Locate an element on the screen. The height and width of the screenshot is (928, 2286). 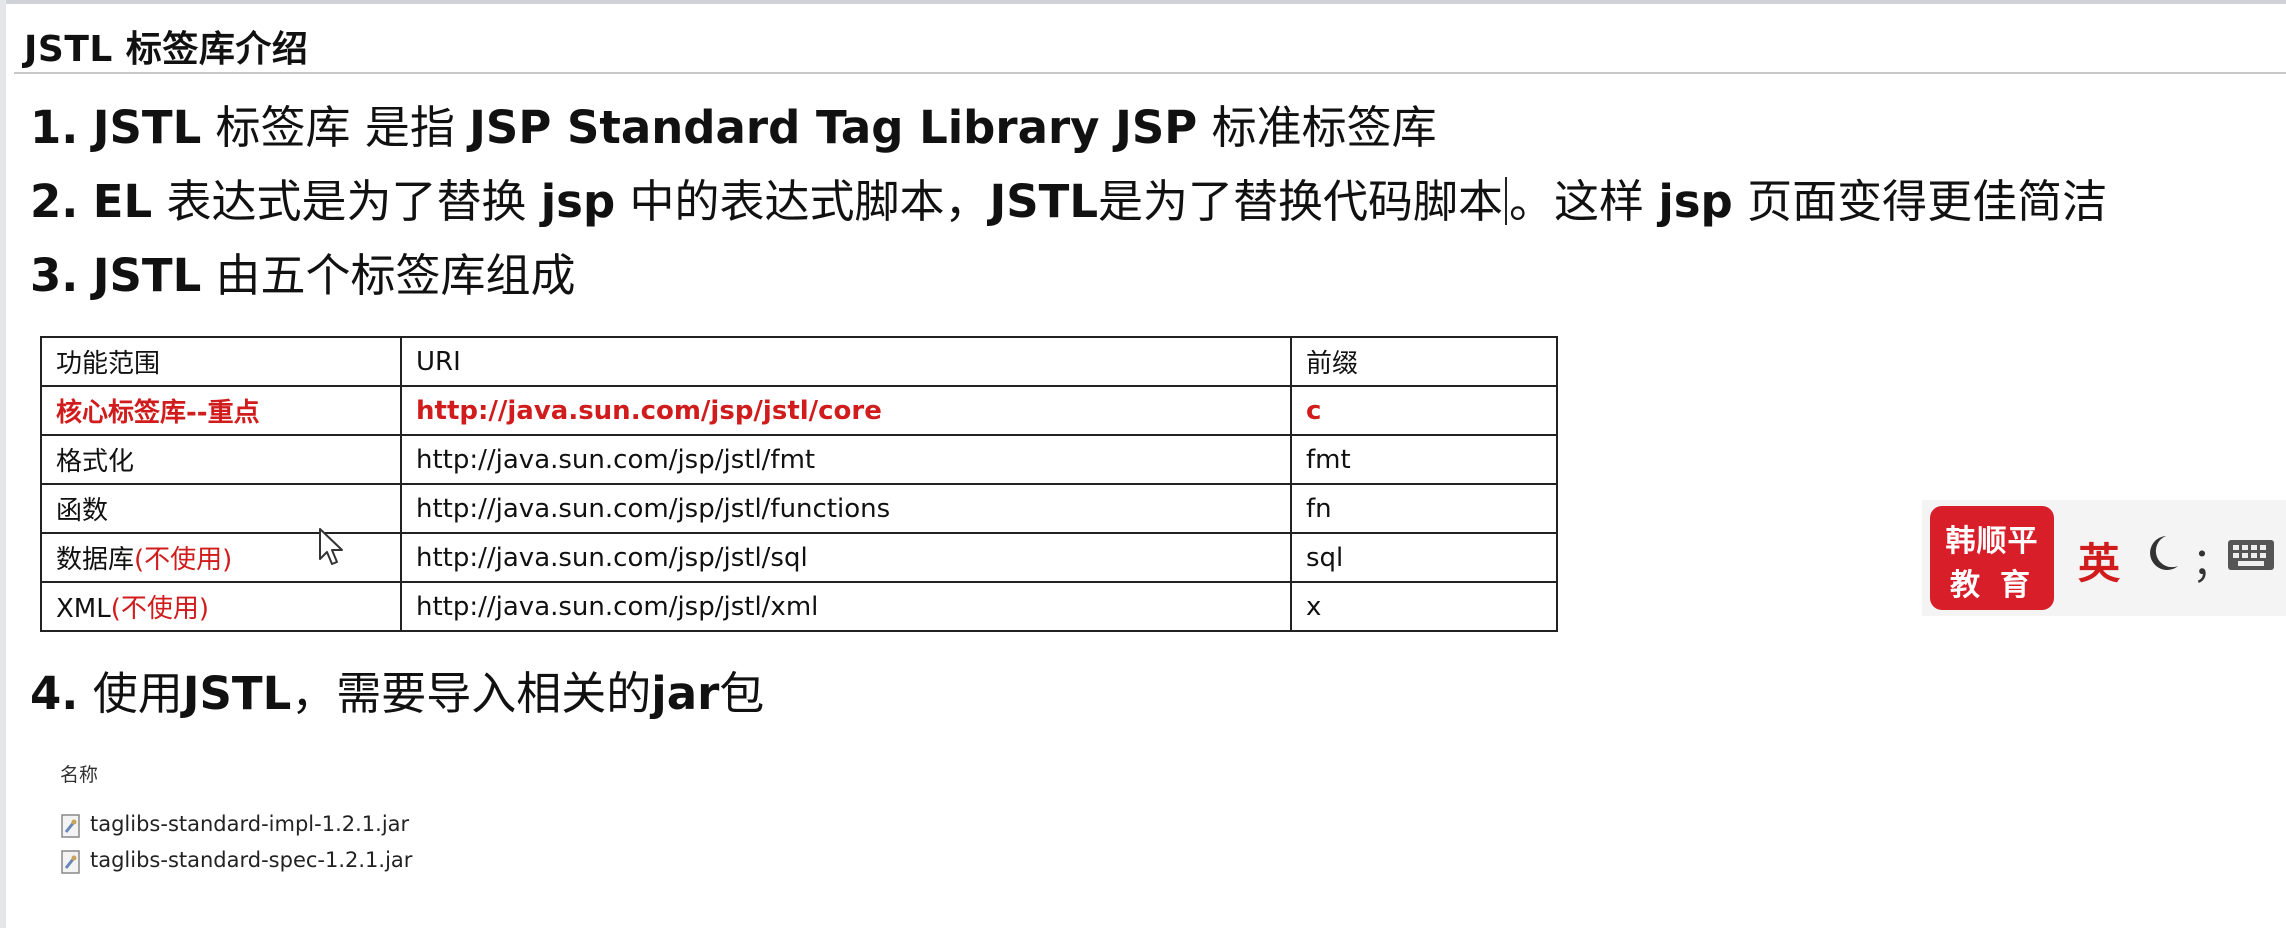
window-top-edge is located at coordinates (1143, 2).